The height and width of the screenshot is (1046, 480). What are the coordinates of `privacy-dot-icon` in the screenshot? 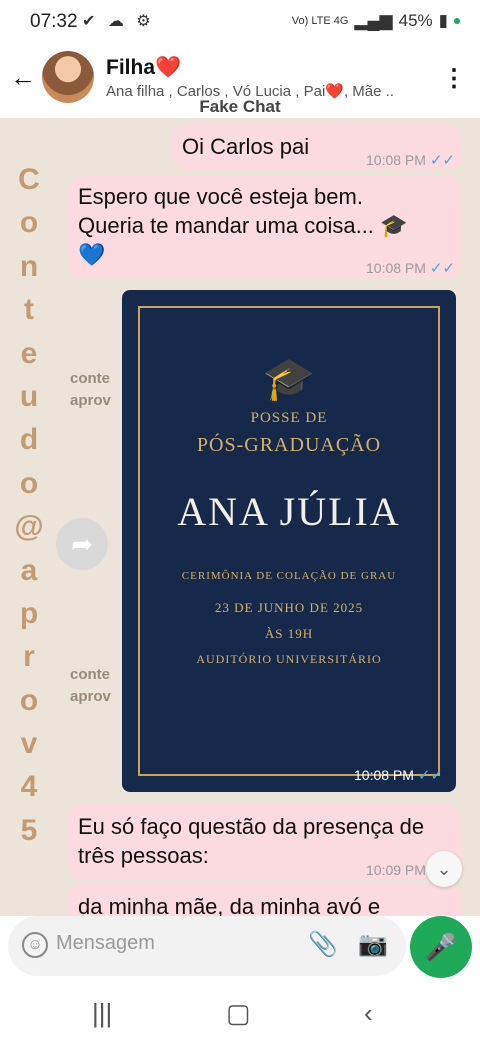 It's located at (457, 21).